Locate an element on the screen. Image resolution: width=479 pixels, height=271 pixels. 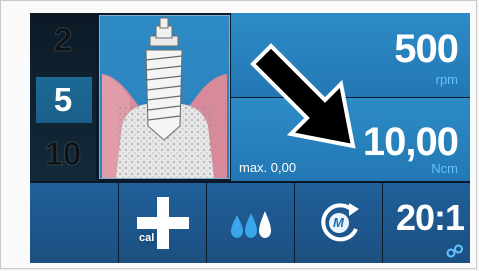
speed-unit: rpm is located at coordinates (446, 79).